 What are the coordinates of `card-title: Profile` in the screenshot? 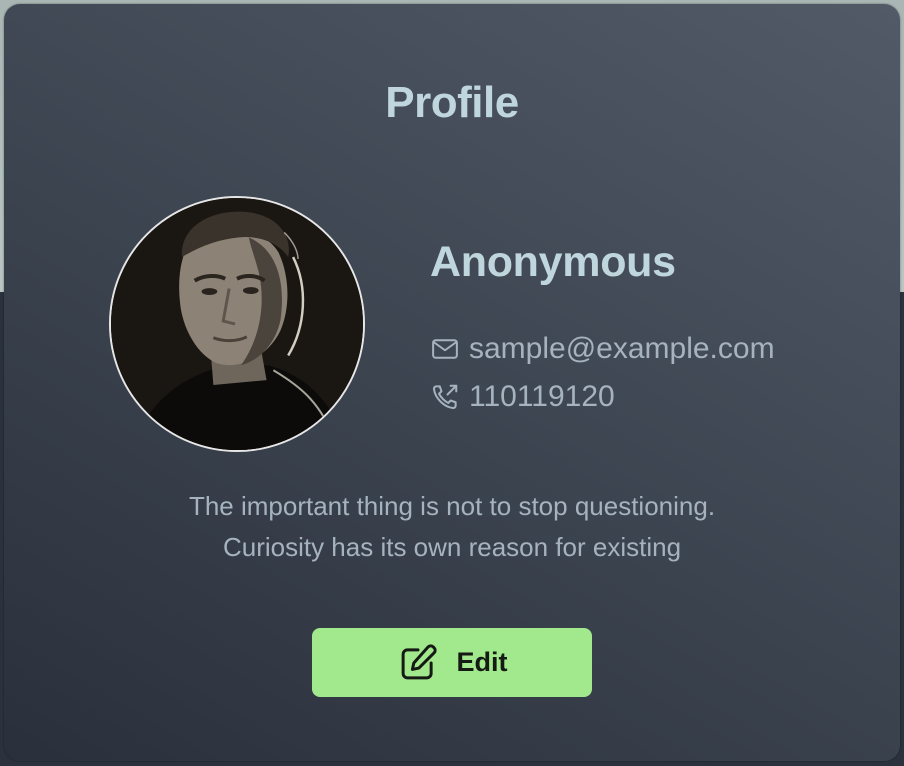 It's located at (452, 102).